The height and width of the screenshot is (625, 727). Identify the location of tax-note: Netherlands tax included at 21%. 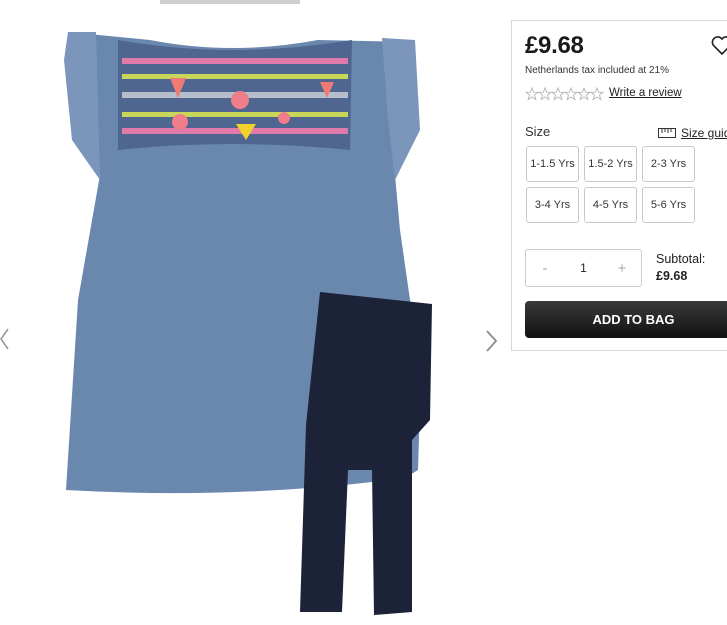
(597, 70).